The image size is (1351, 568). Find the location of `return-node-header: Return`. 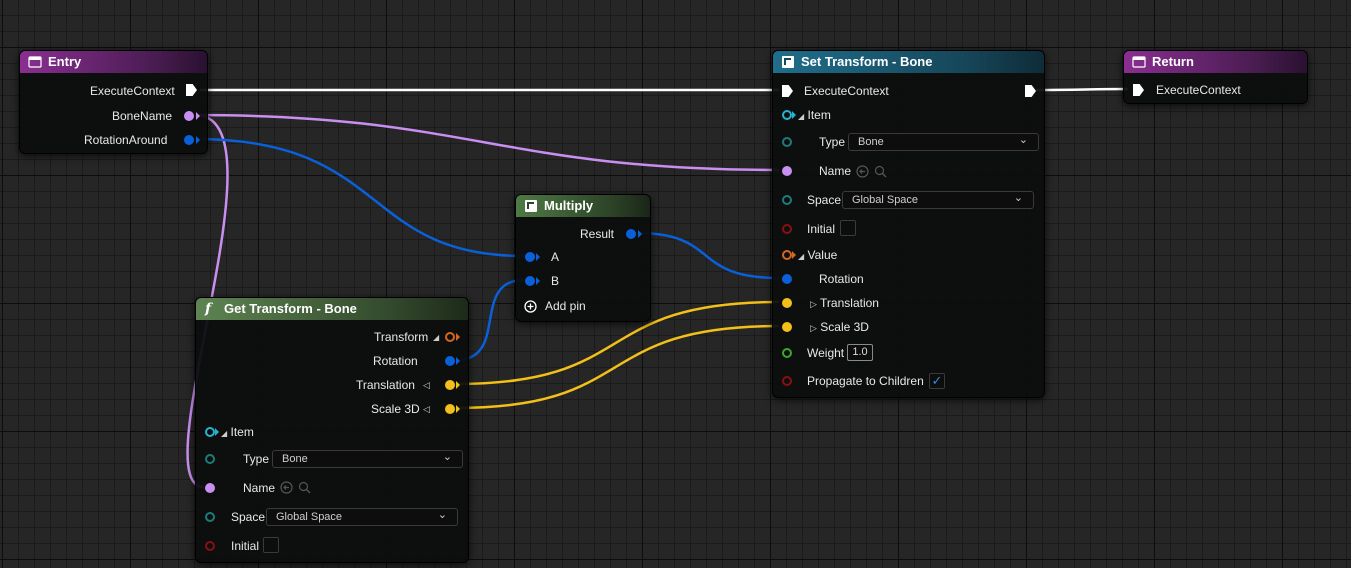

return-node-header: Return is located at coordinates (1215, 62).